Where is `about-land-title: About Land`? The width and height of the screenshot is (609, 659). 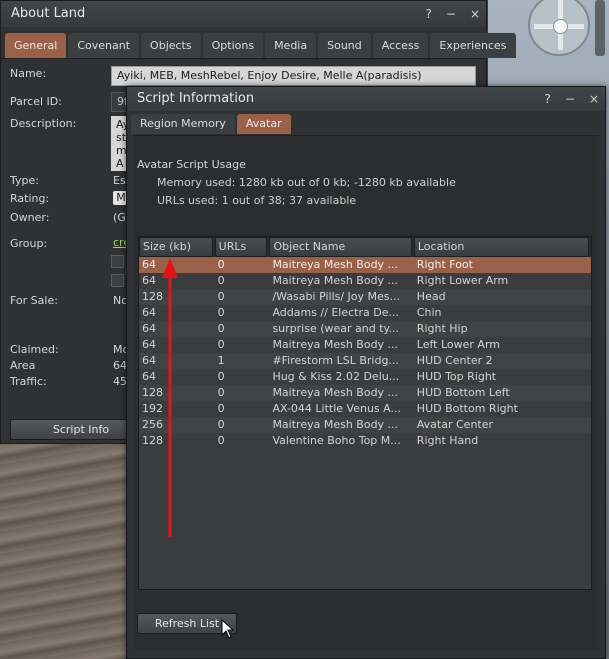
about-land-title: About Land is located at coordinates (48, 13).